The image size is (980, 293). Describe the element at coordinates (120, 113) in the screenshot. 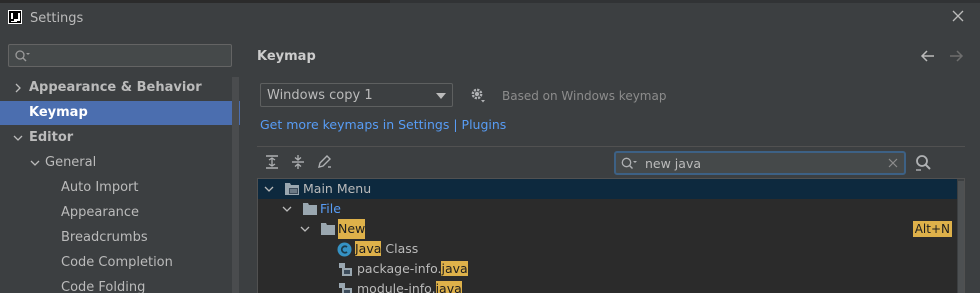

I see `sidebar-item-keymap: Keymap` at that location.